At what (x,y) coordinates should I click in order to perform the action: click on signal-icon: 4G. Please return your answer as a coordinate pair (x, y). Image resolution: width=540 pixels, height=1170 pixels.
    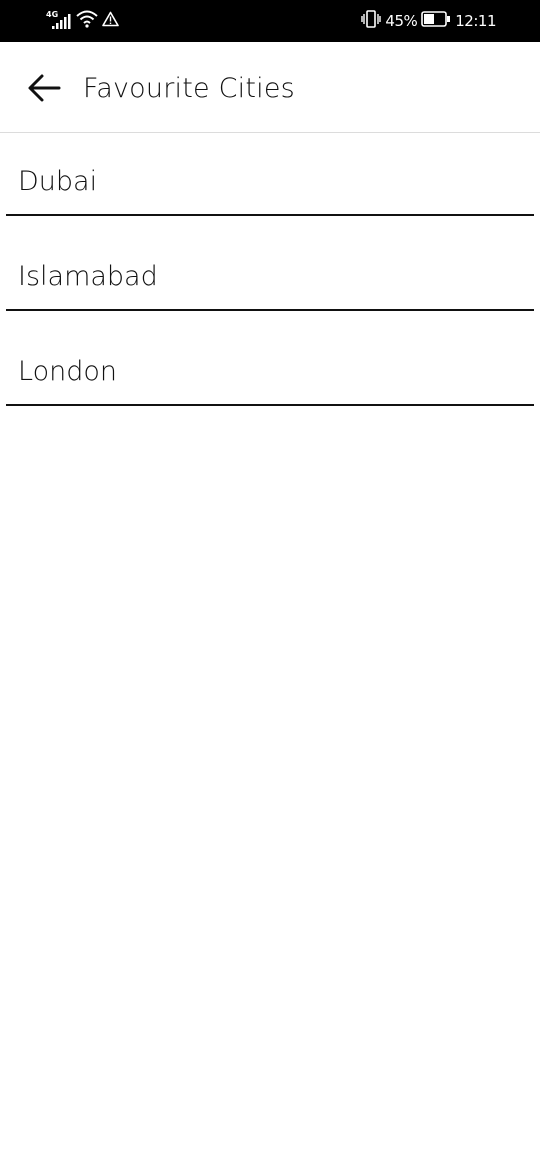
    Looking at the image, I should click on (59, 21).